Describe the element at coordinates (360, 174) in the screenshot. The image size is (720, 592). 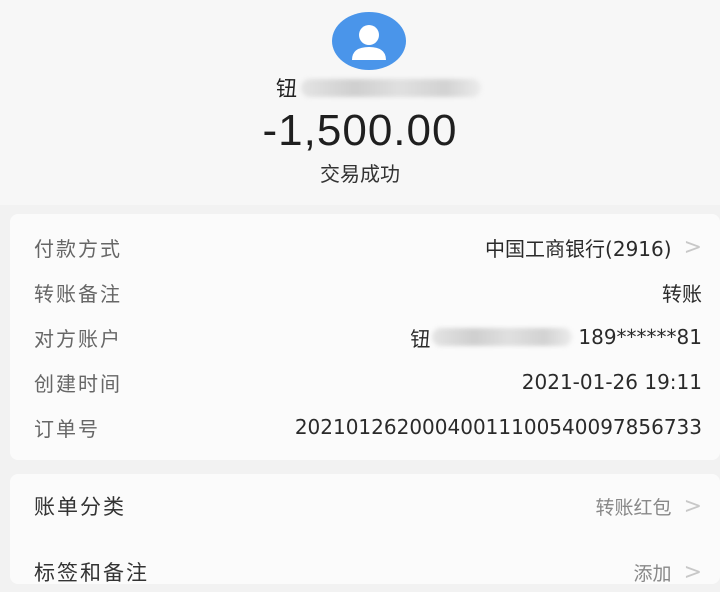
I see `transaction-status: 交易成功` at that location.